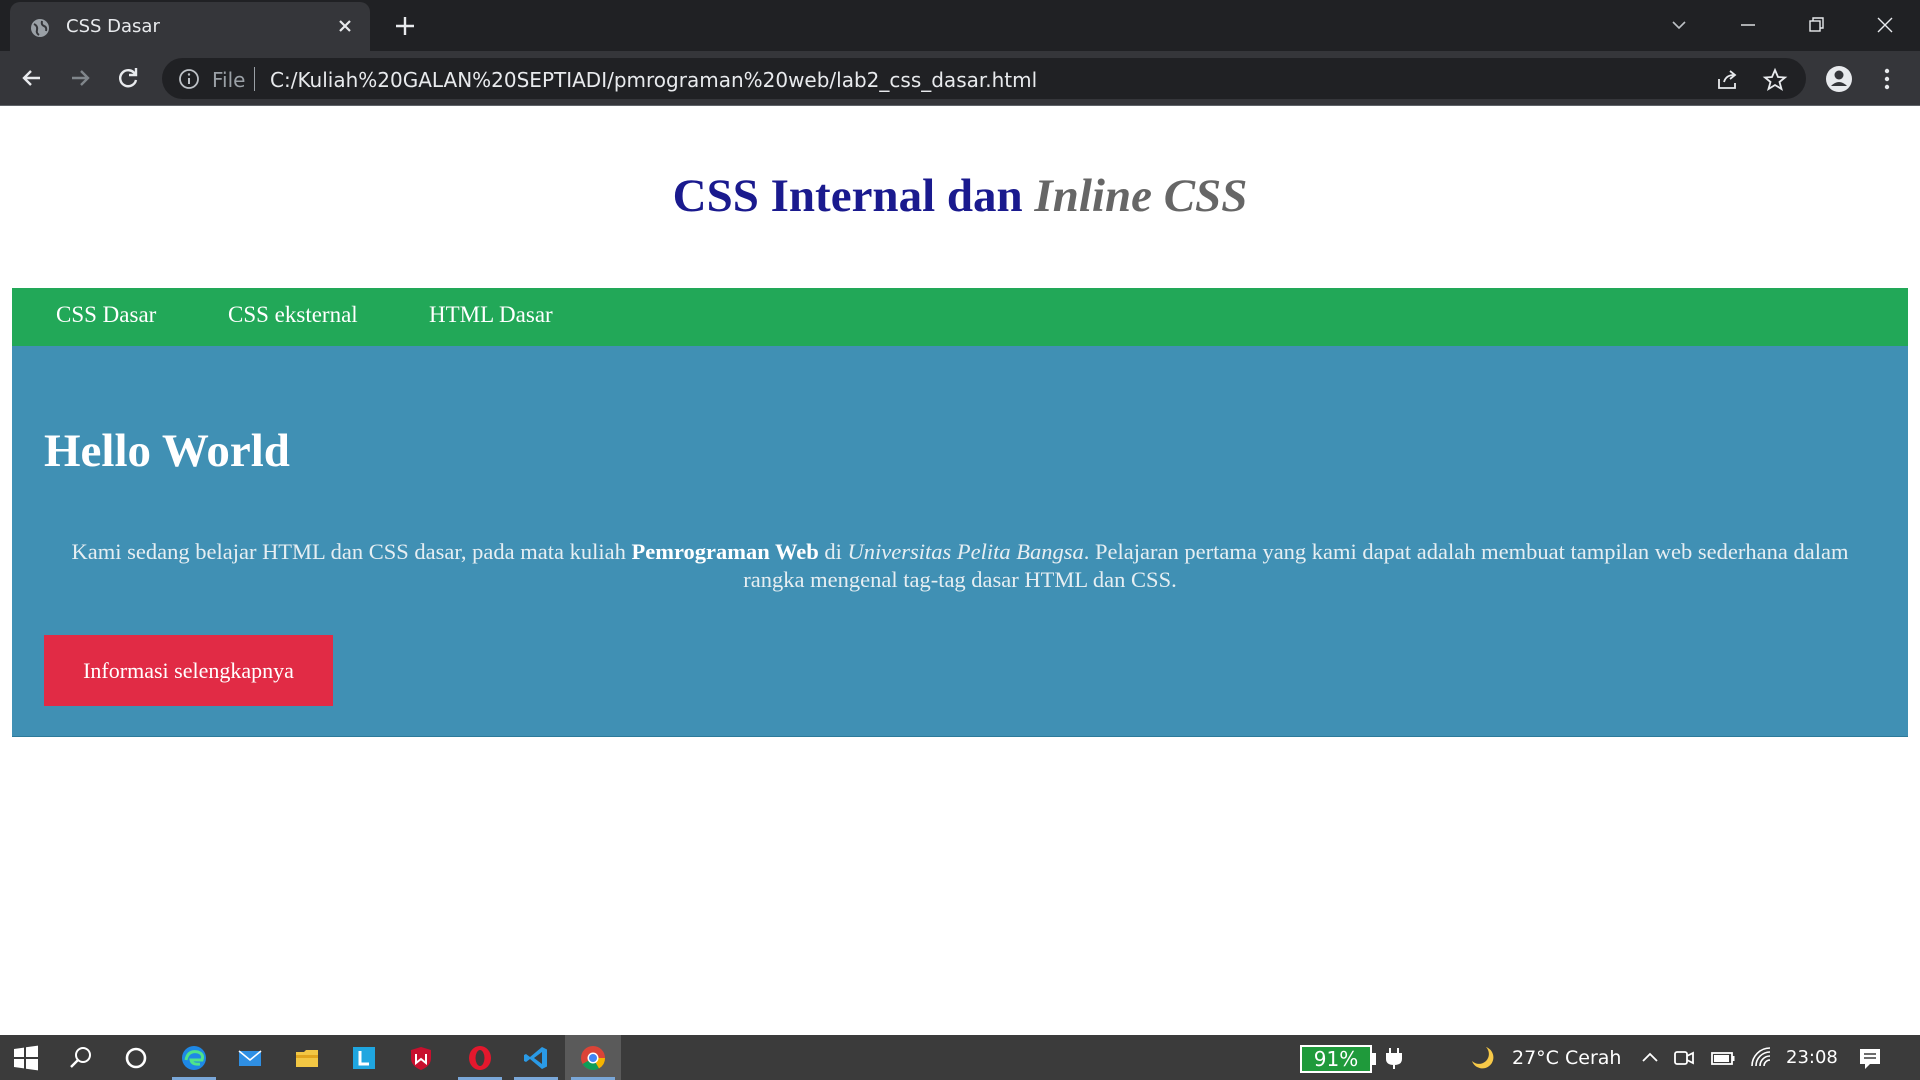 Image resolution: width=1920 pixels, height=1080 pixels. What do you see at coordinates (250, 1058) in the screenshot?
I see `mail-icon` at bounding box center [250, 1058].